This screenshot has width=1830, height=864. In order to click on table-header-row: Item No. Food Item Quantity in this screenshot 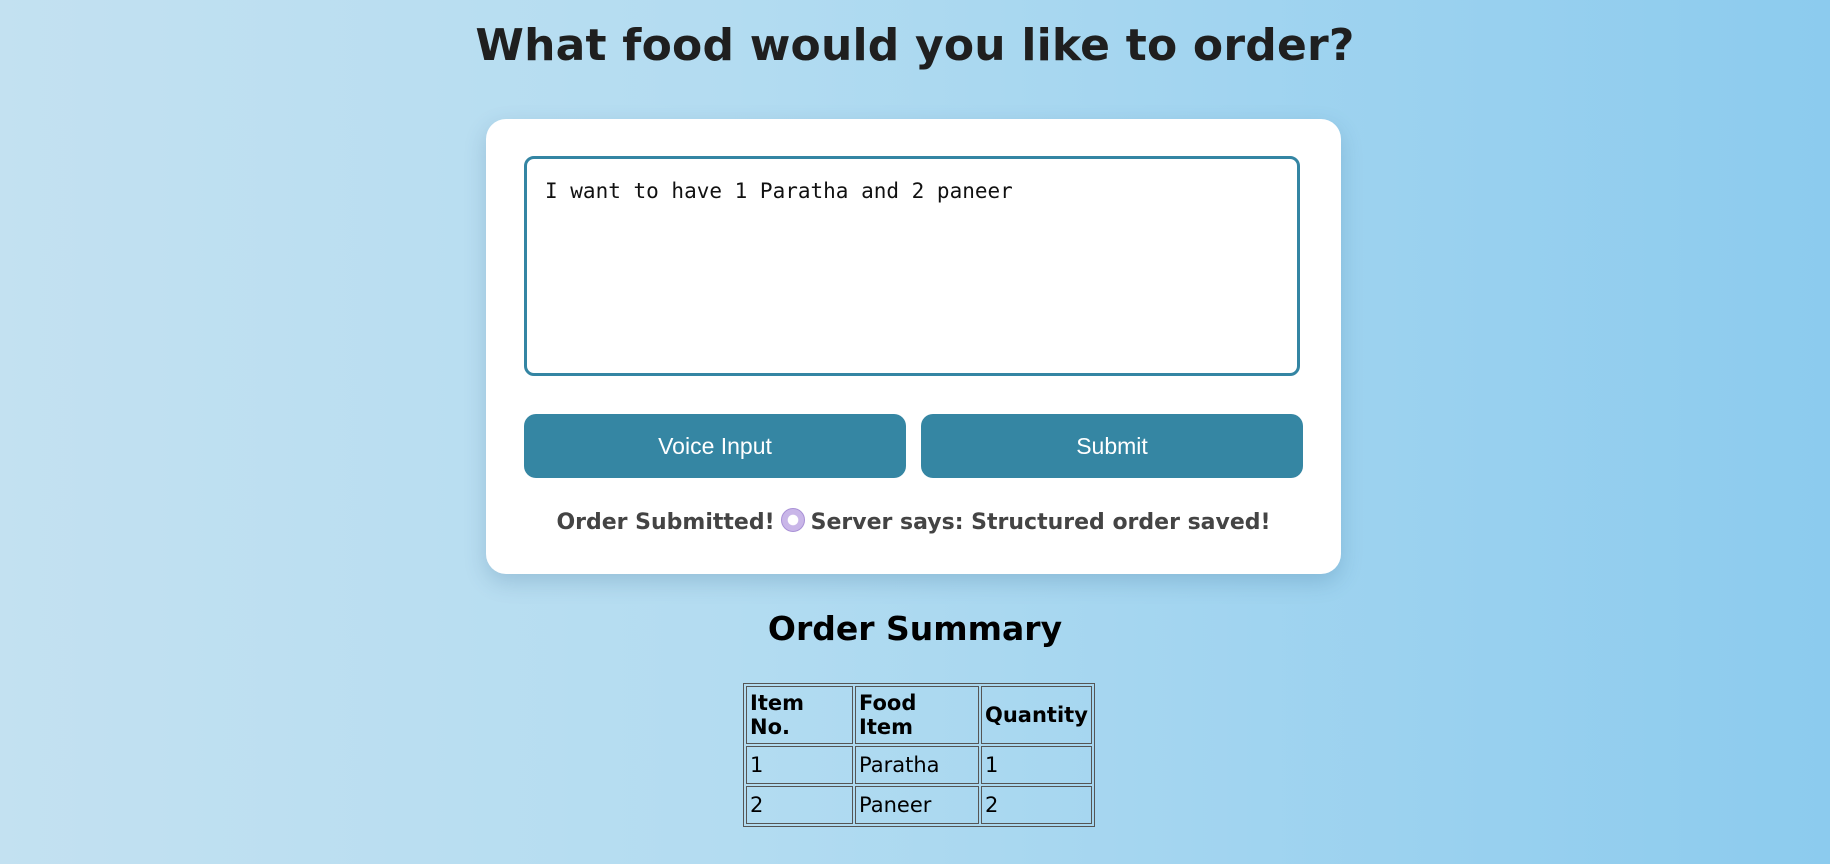, I will do `click(919, 715)`.